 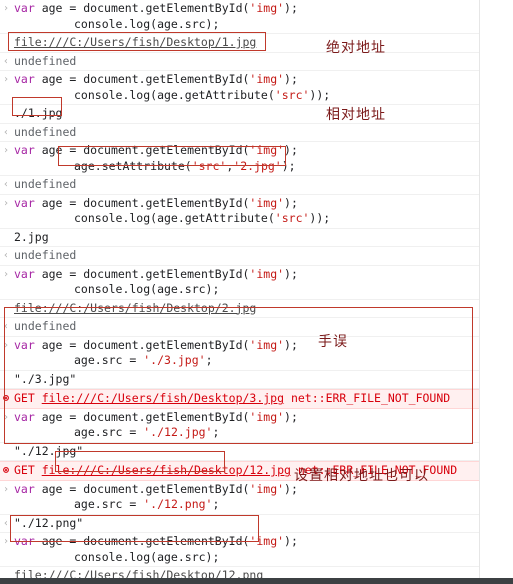 I want to click on annotation-label: 绝对地址, so click(x=356, y=48).